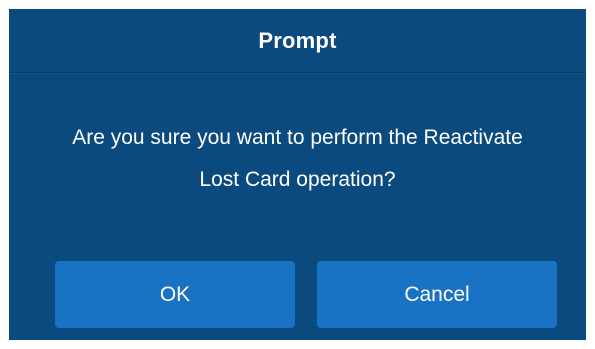  What do you see at coordinates (297, 179) in the screenshot?
I see `dialog-message-line-2: Lost Card operation?` at bounding box center [297, 179].